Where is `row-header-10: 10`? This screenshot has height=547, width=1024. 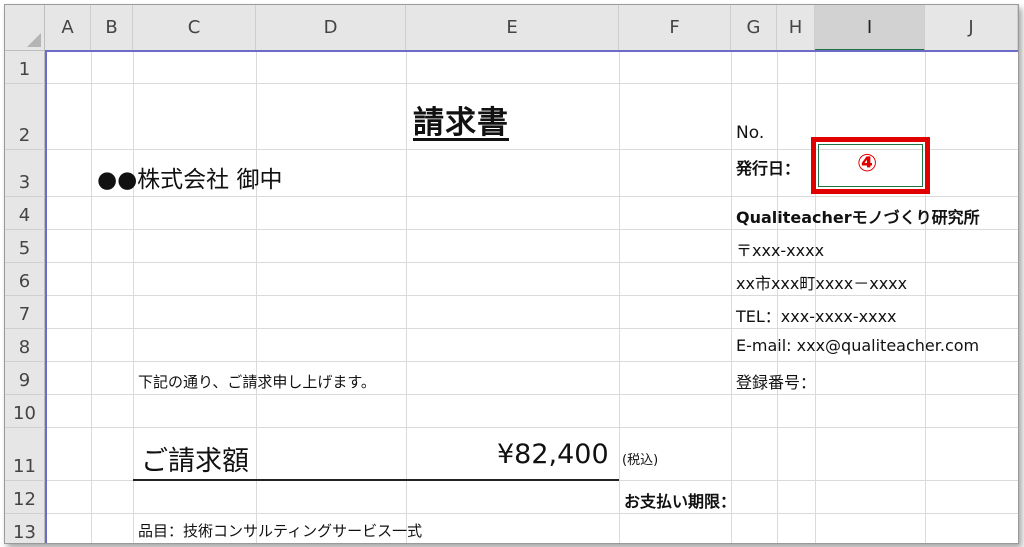 row-header-10: 10 is located at coordinates (25, 411).